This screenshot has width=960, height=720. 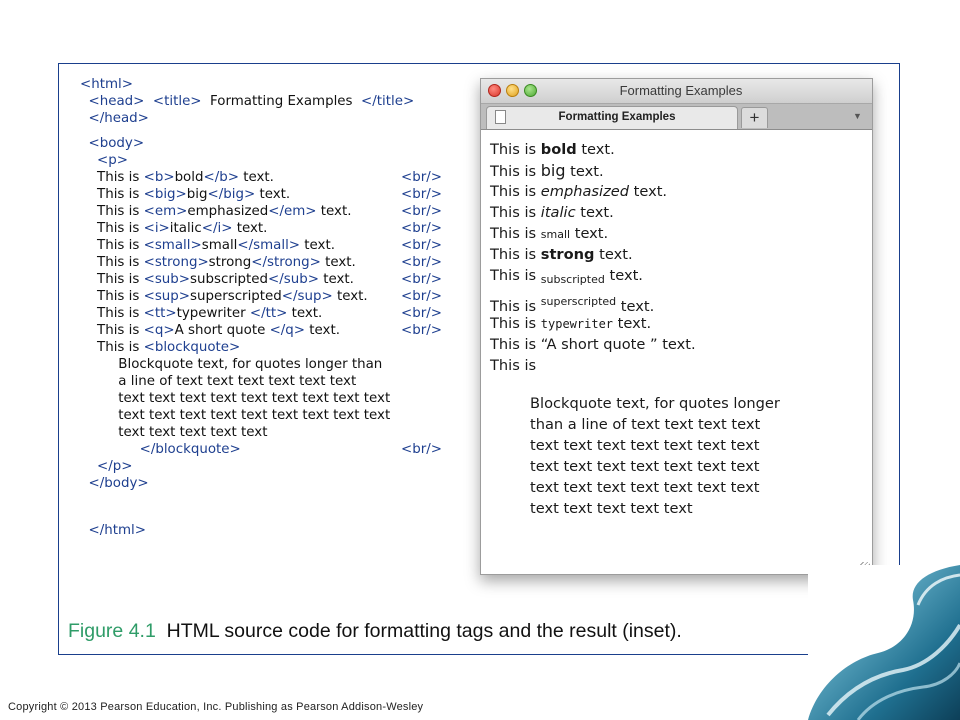 I want to click on tab-bar: Formatting Examples + ▼, so click(x=676, y=117).